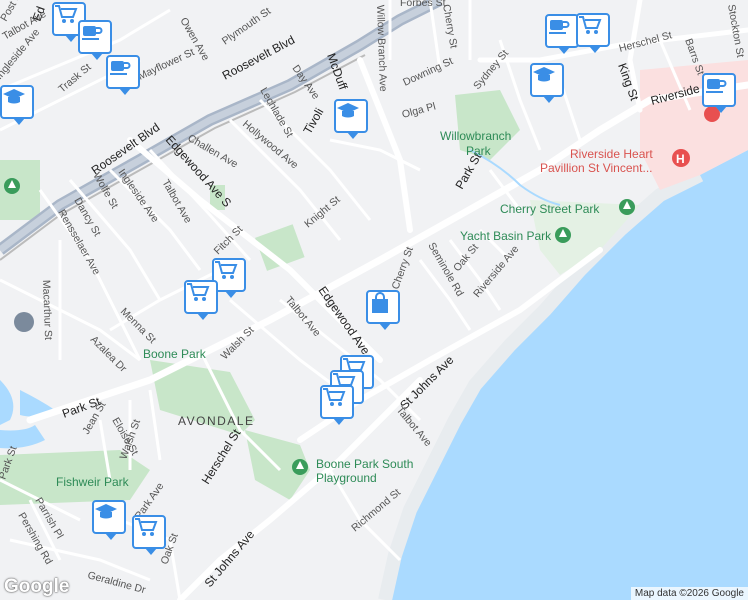 This screenshot has width=748, height=600. What do you see at coordinates (423, 4) in the screenshot?
I see `street-label: Forbes St` at bounding box center [423, 4].